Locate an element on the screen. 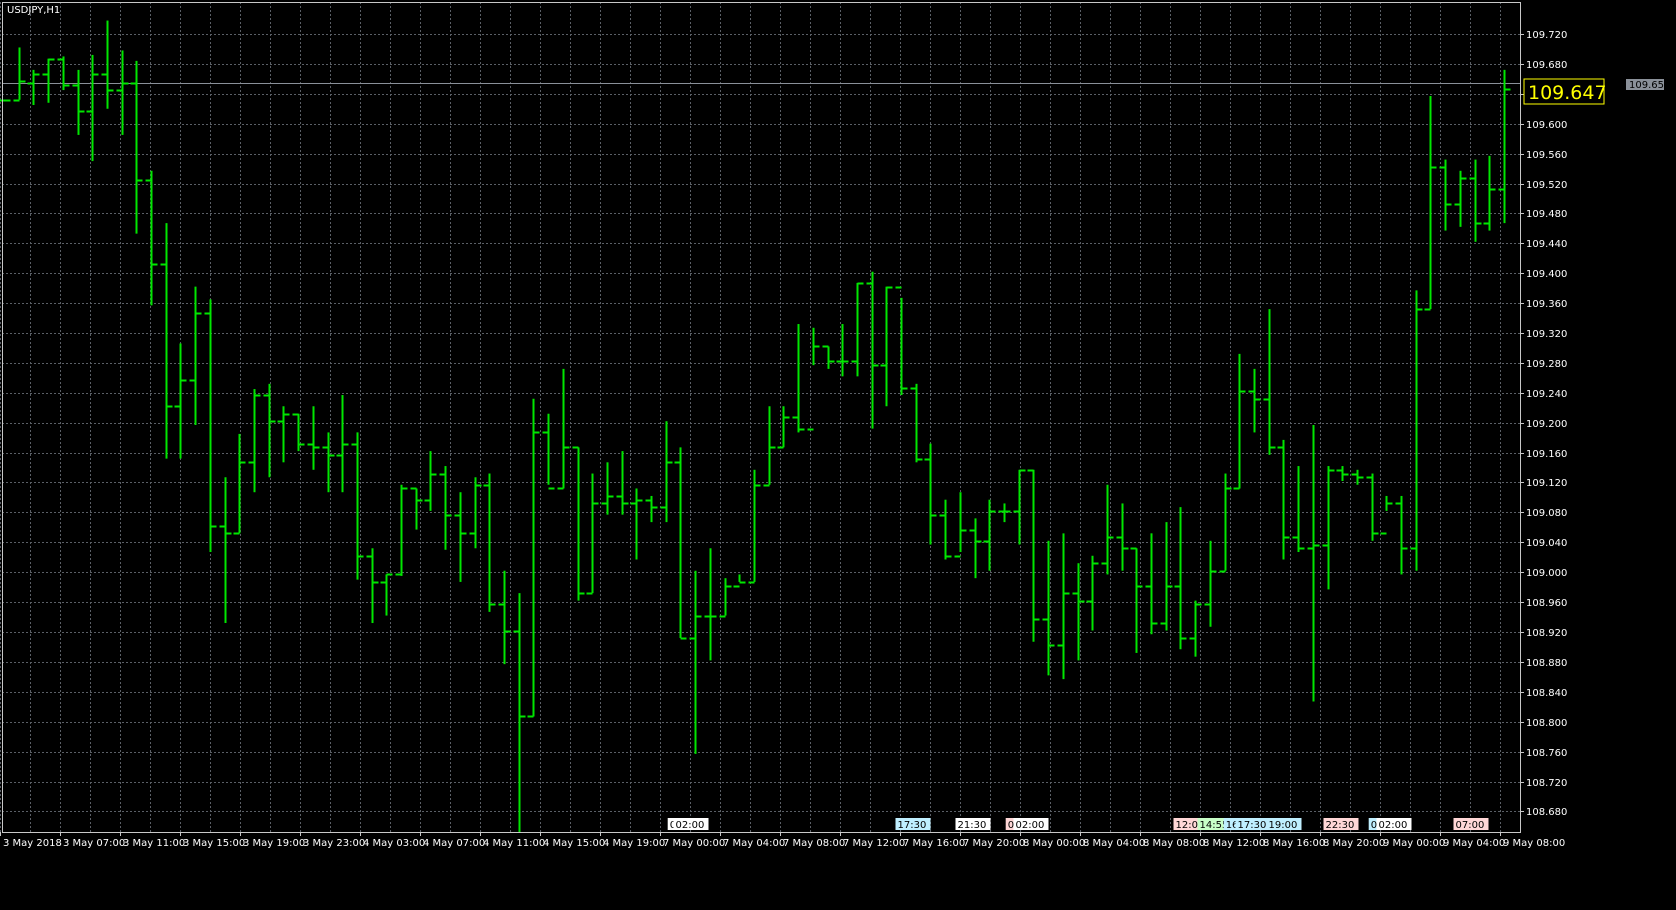  y-tick-label: 108.760 is located at coordinates (1546, 753).